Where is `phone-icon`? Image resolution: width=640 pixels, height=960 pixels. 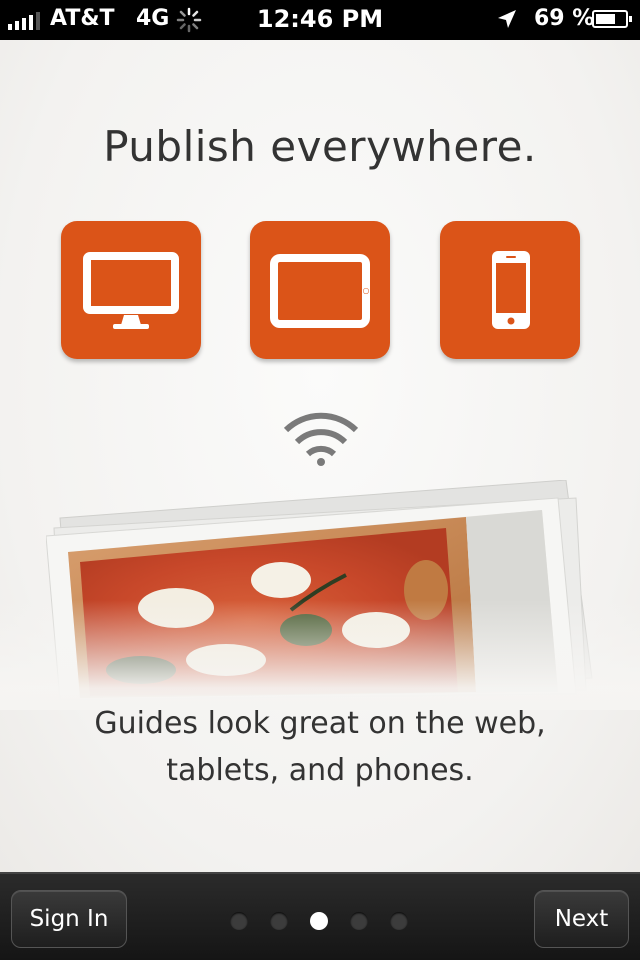 phone-icon is located at coordinates (510, 290).